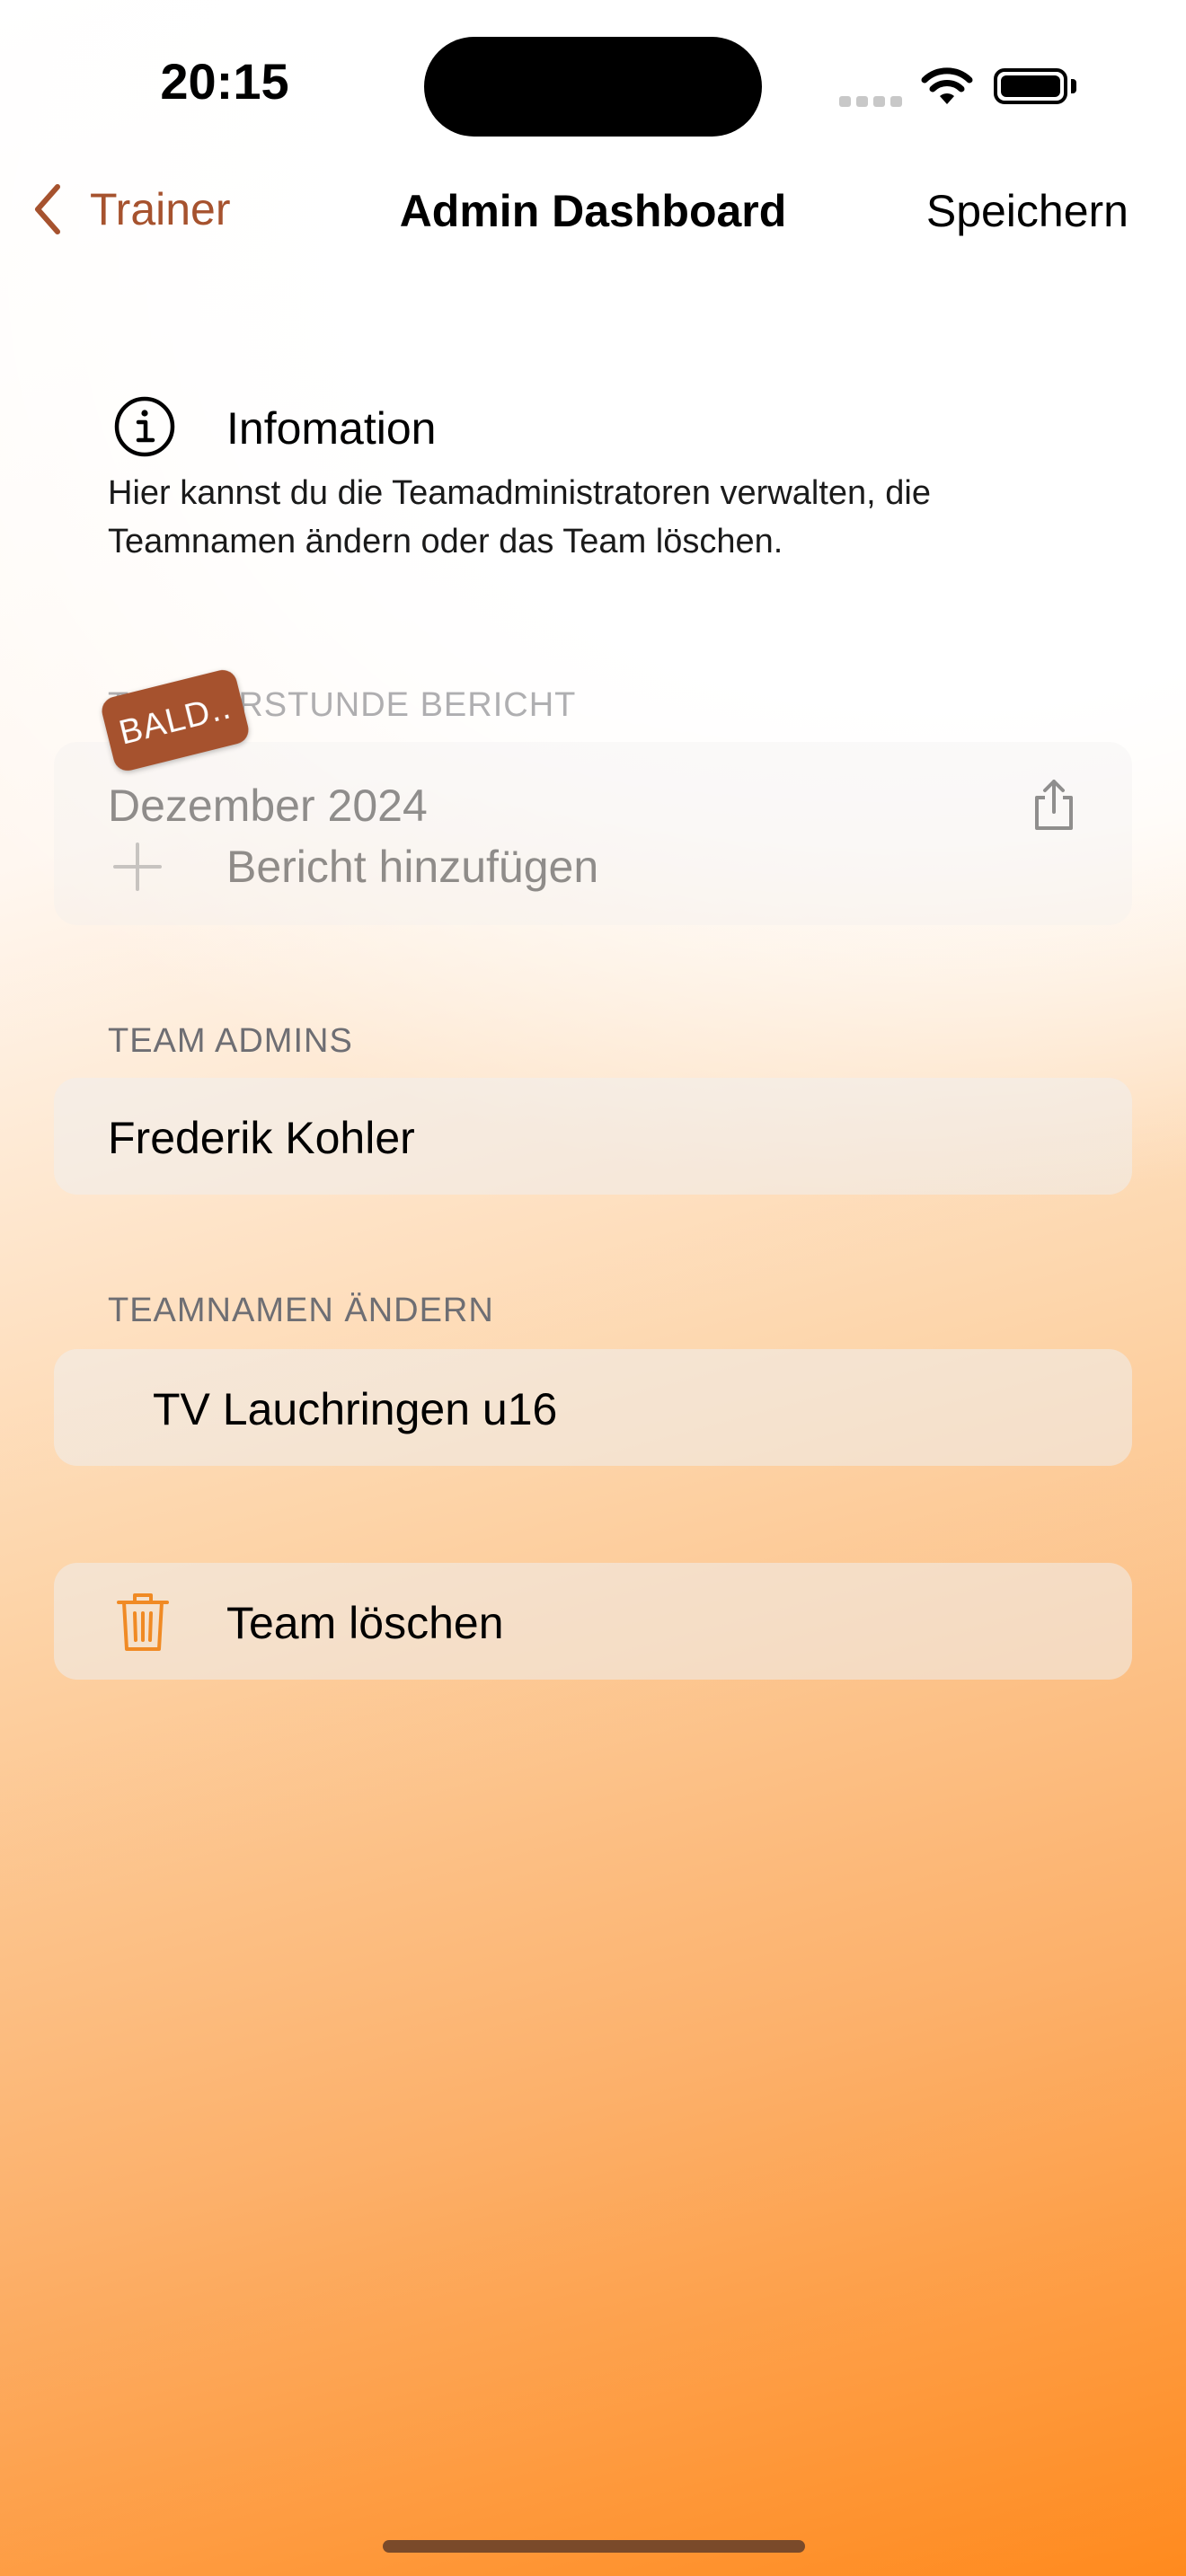 Image resolution: width=1186 pixels, height=2576 pixels. I want to click on teamname-input: TV Lauchringen u16, so click(355, 1409).